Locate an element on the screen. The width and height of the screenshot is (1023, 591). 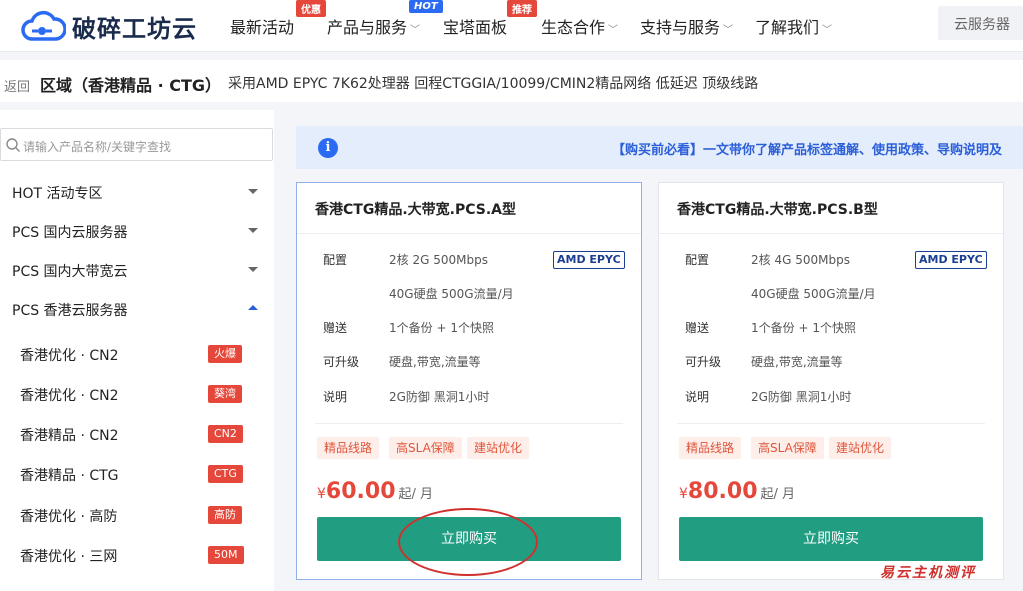
sidebar-item-tag: 火爆 is located at coordinates (225, 354).